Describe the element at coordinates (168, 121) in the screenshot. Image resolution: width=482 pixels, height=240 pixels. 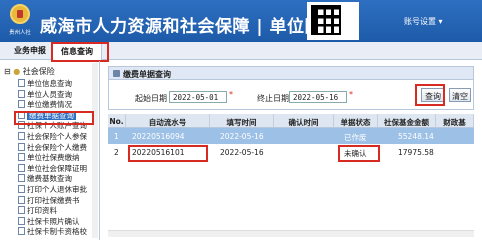
I see `column-header: 自动流水号` at that location.